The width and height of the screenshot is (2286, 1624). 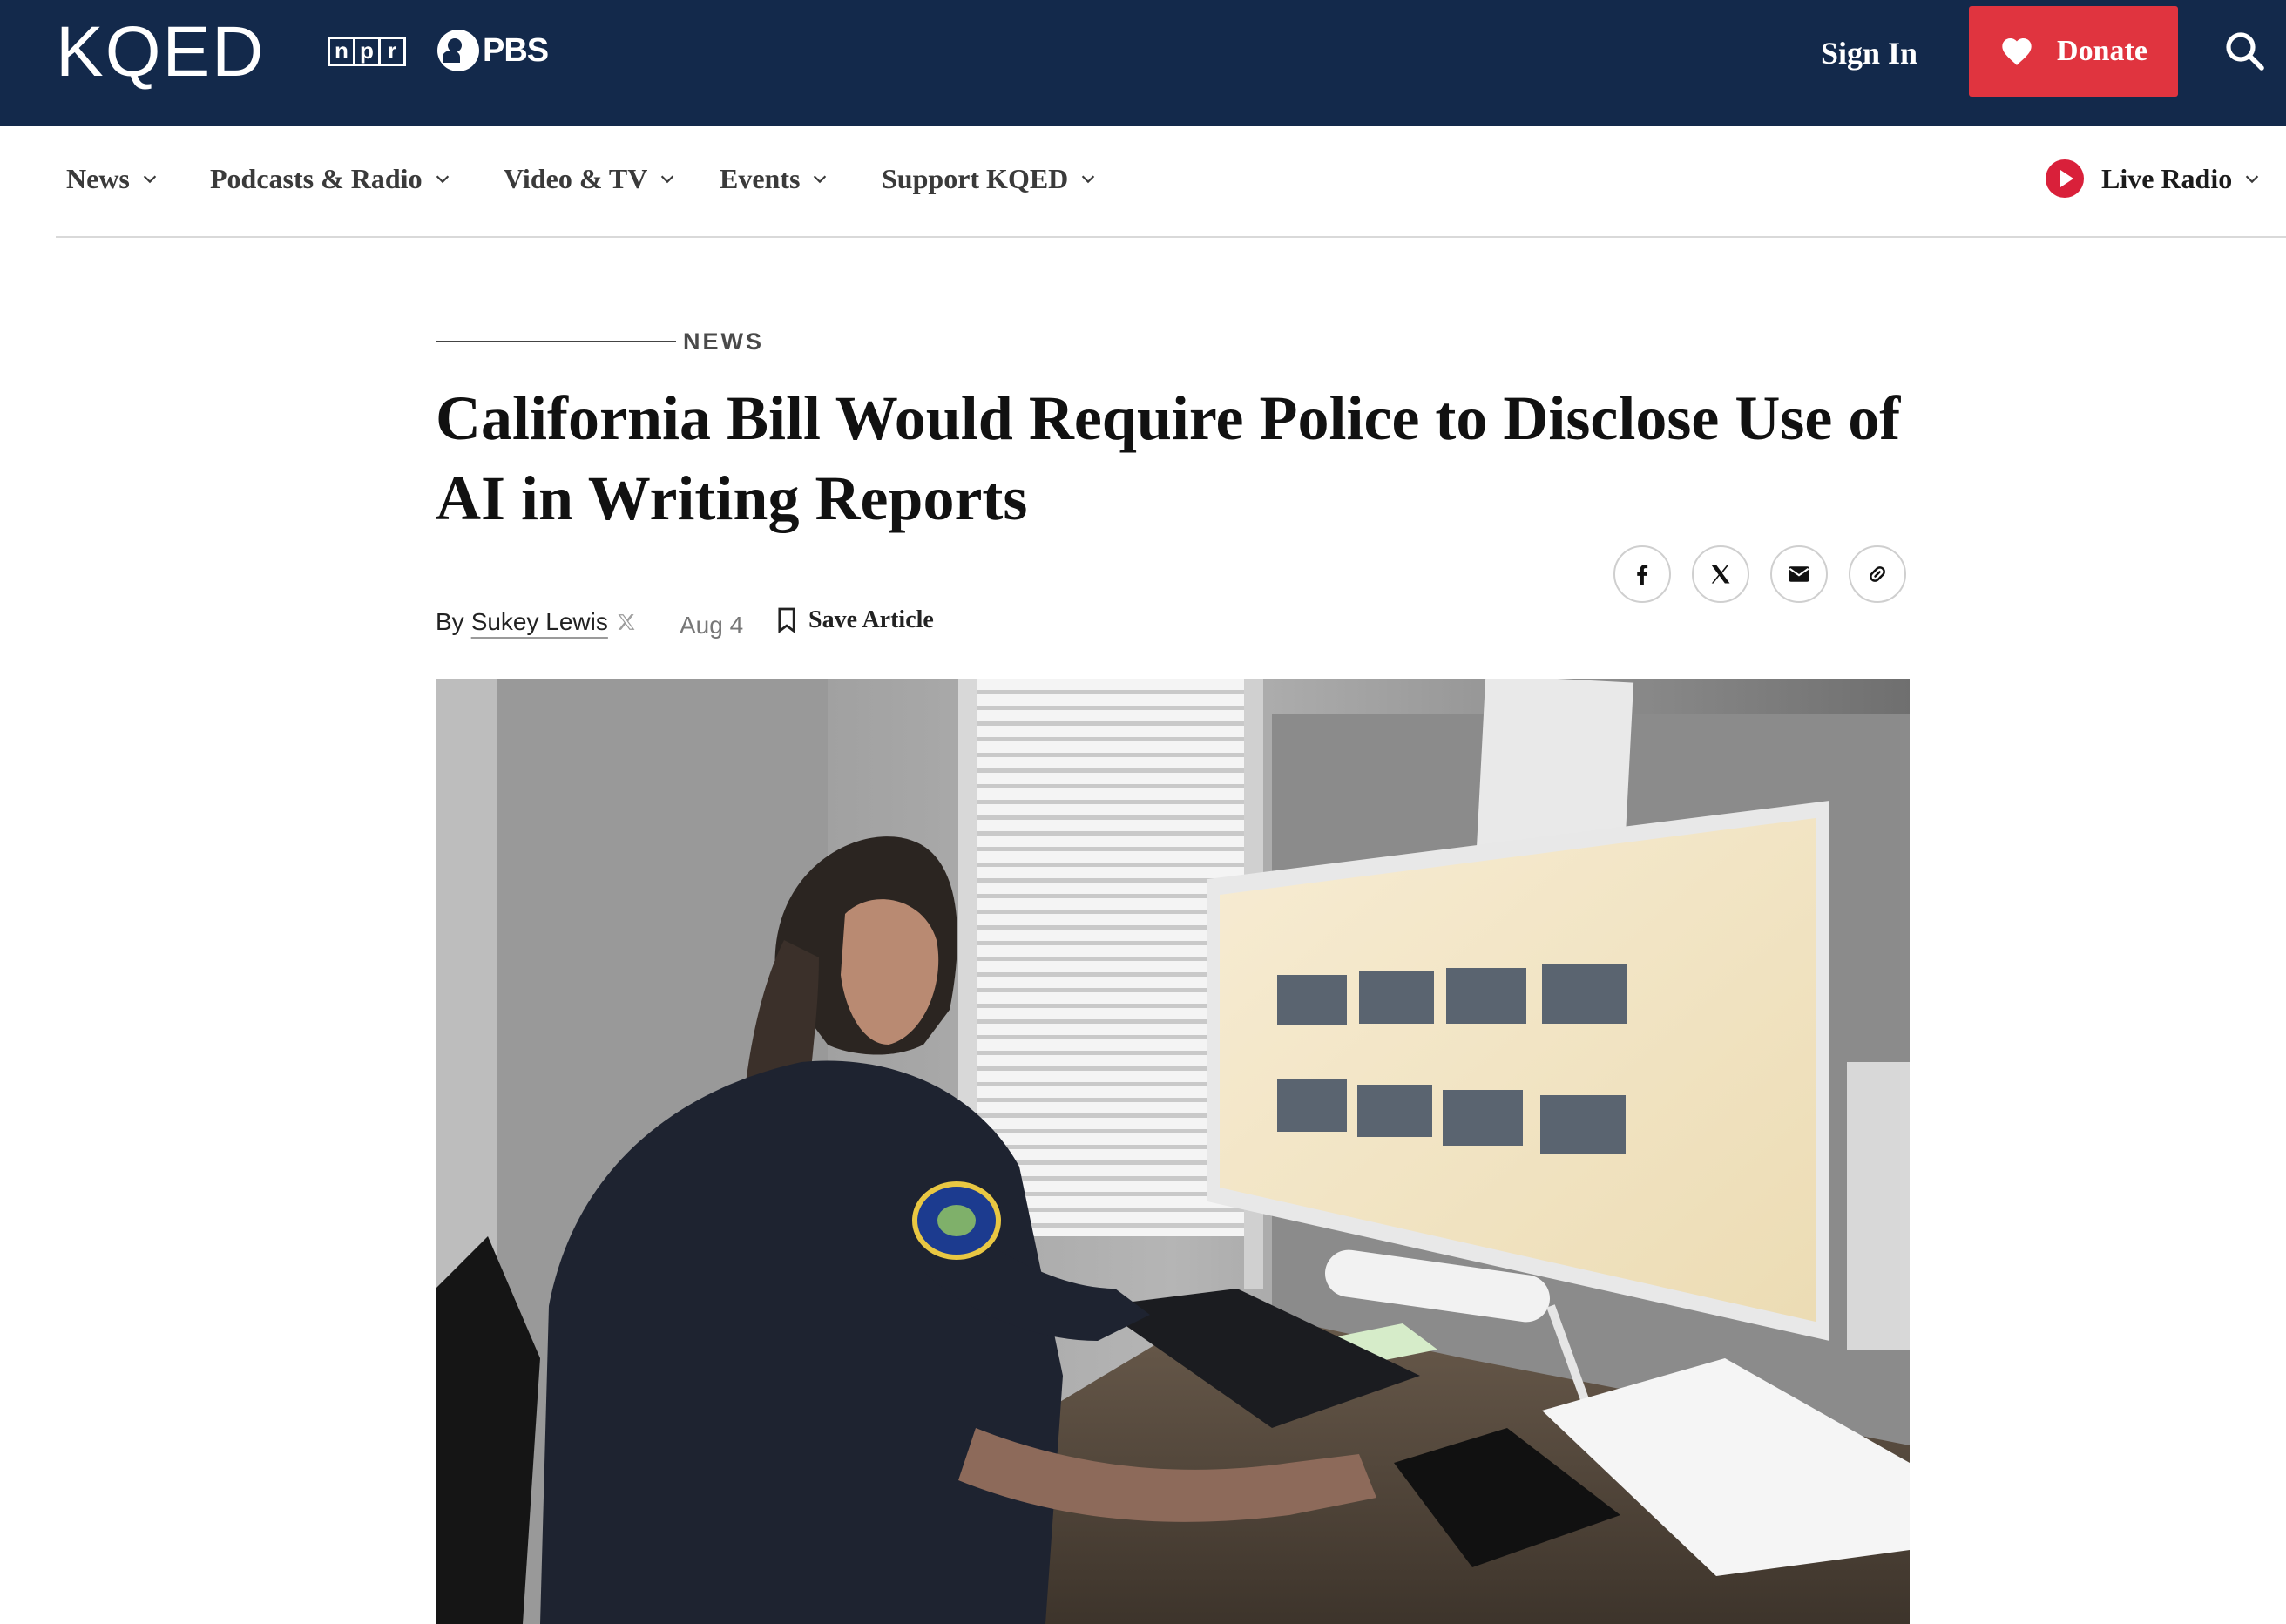 I want to click on live-radio-button: Live Radio, so click(x=2154, y=178).